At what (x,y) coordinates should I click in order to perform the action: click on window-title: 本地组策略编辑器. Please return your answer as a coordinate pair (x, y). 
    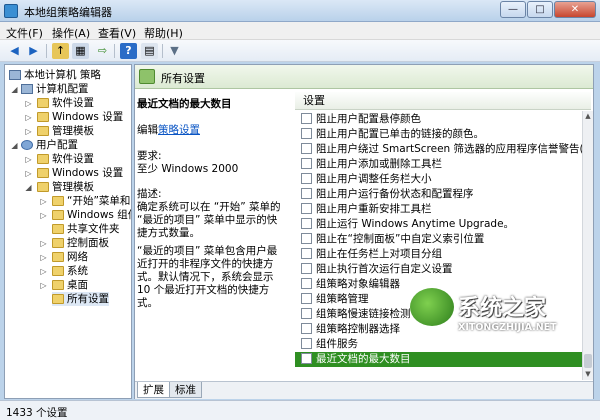
    Looking at the image, I should click on (68, 12).